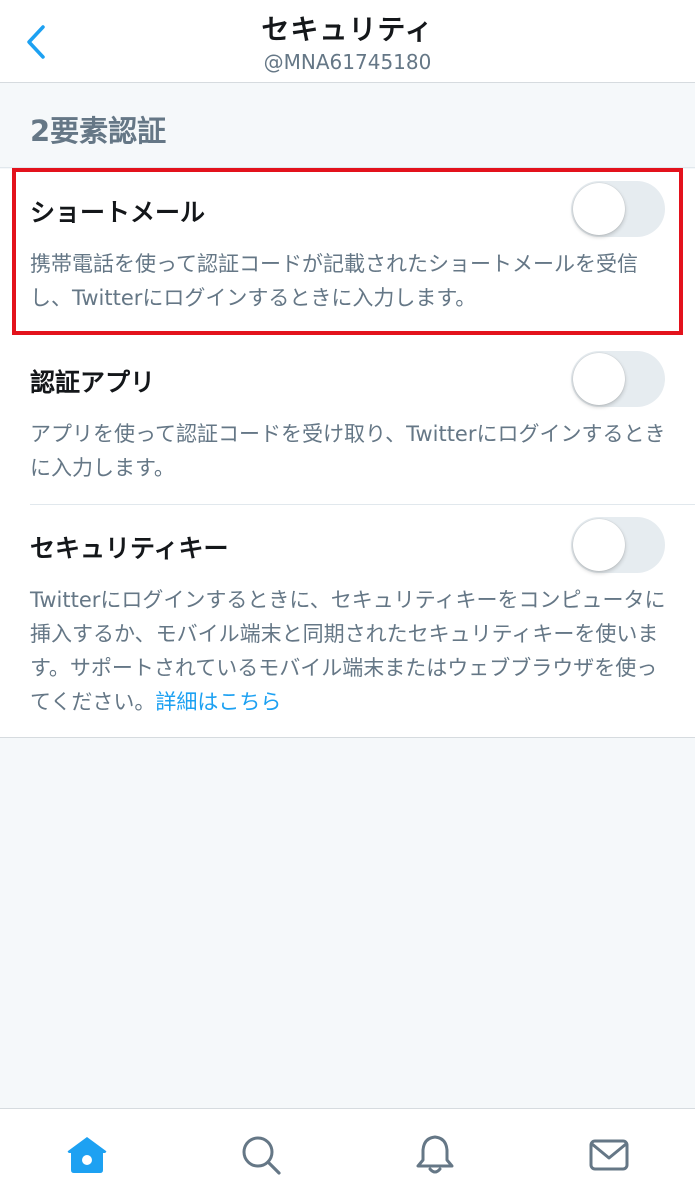  What do you see at coordinates (98, 131) in the screenshot?
I see `section-title: 2要素認証` at bounding box center [98, 131].